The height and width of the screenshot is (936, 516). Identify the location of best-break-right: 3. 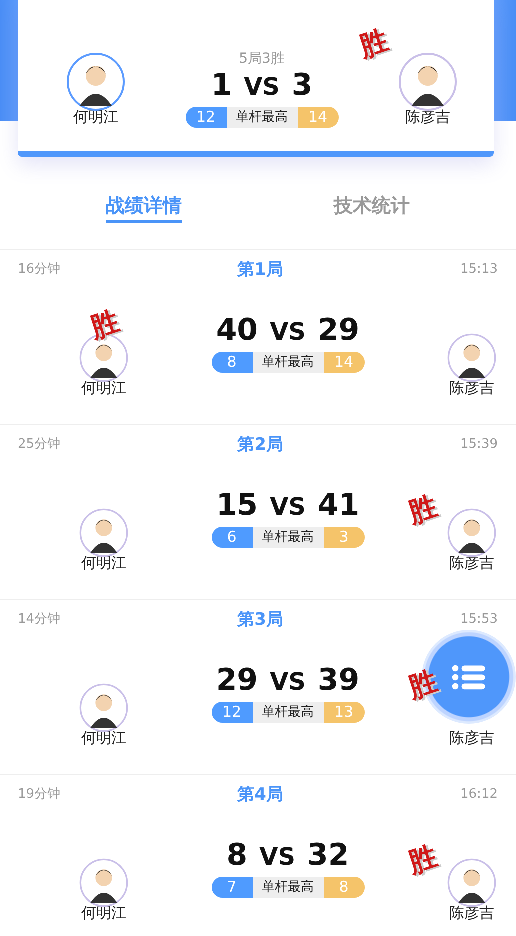
(344, 537).